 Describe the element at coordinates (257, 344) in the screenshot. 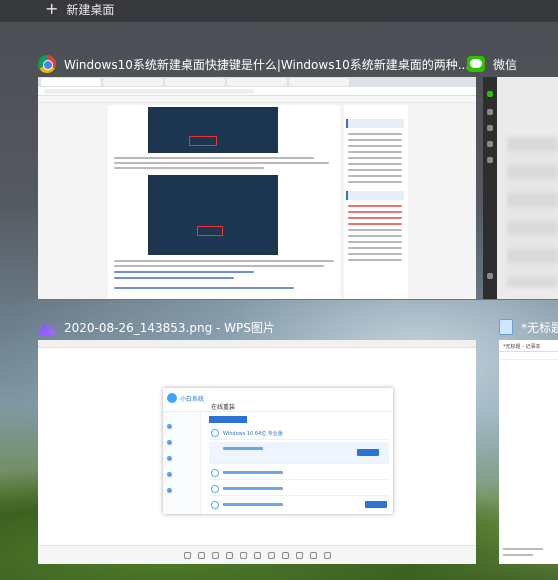

I see `wps-titlebar` at that location.